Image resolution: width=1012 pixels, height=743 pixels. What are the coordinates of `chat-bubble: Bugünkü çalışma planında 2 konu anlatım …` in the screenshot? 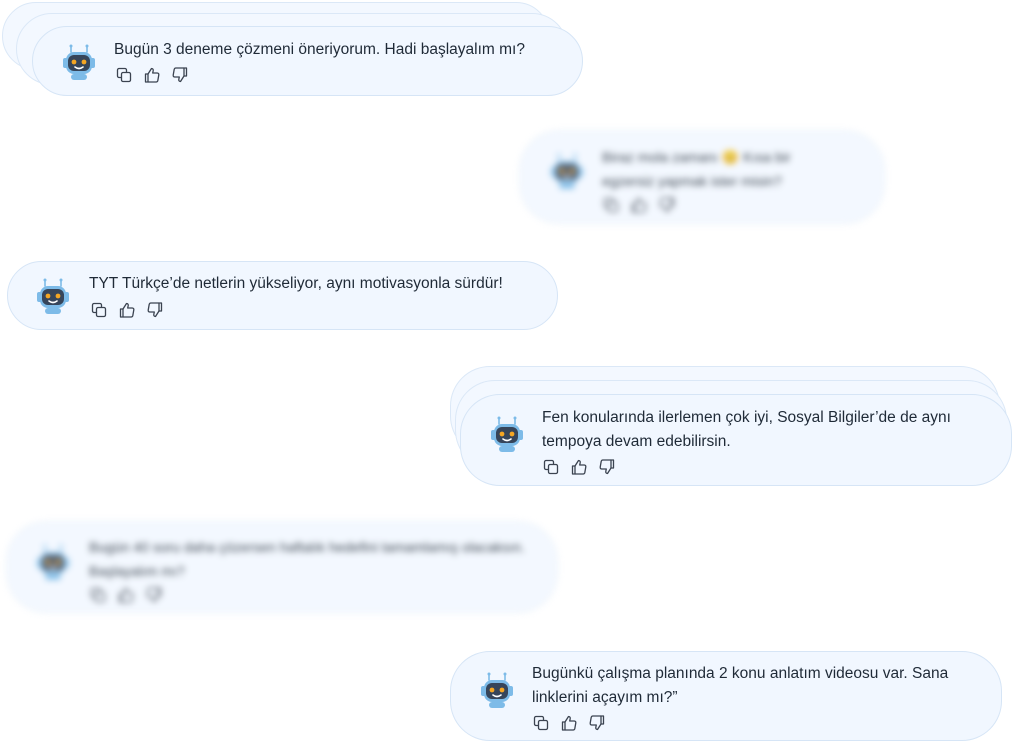 It's located at (726, 696).